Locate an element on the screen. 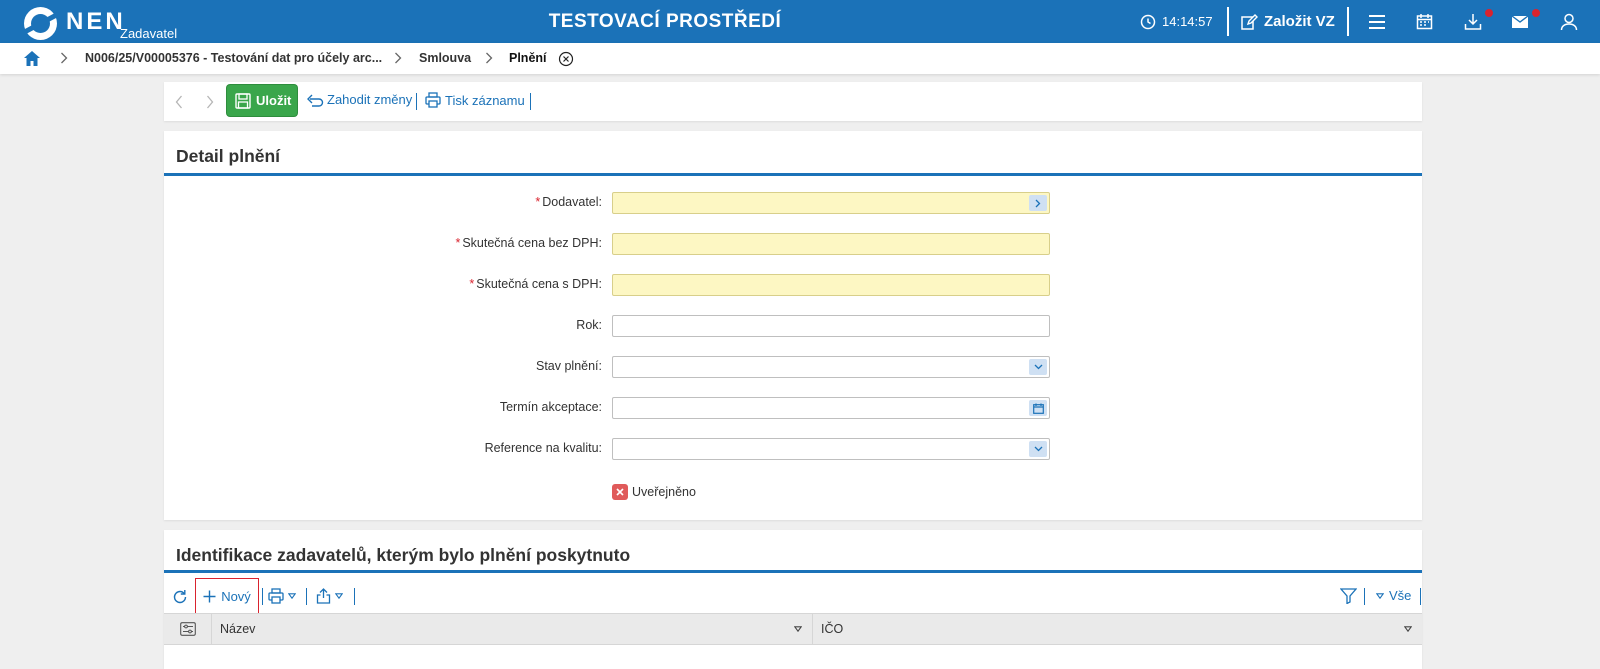  fulfillment-status-select is located at coordinates (831, 367).